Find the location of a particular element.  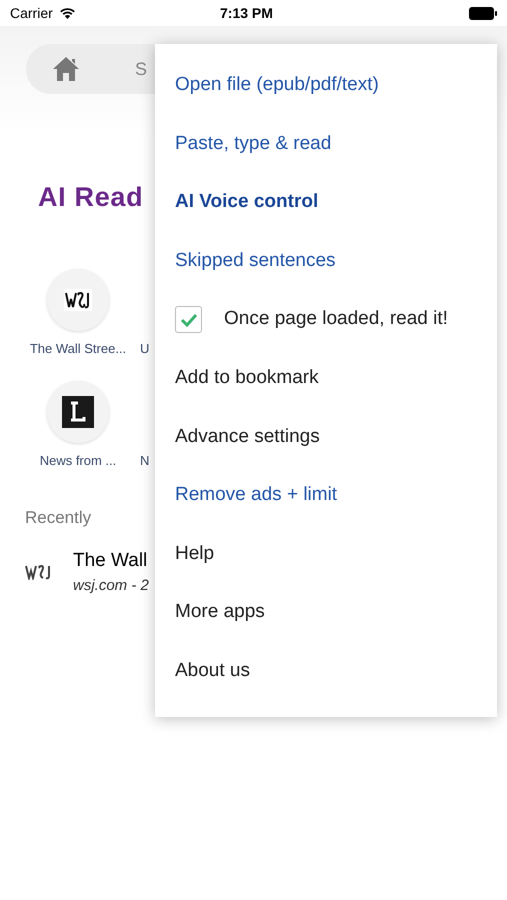

section-heading: Recently is located at coordinates (58, 518).